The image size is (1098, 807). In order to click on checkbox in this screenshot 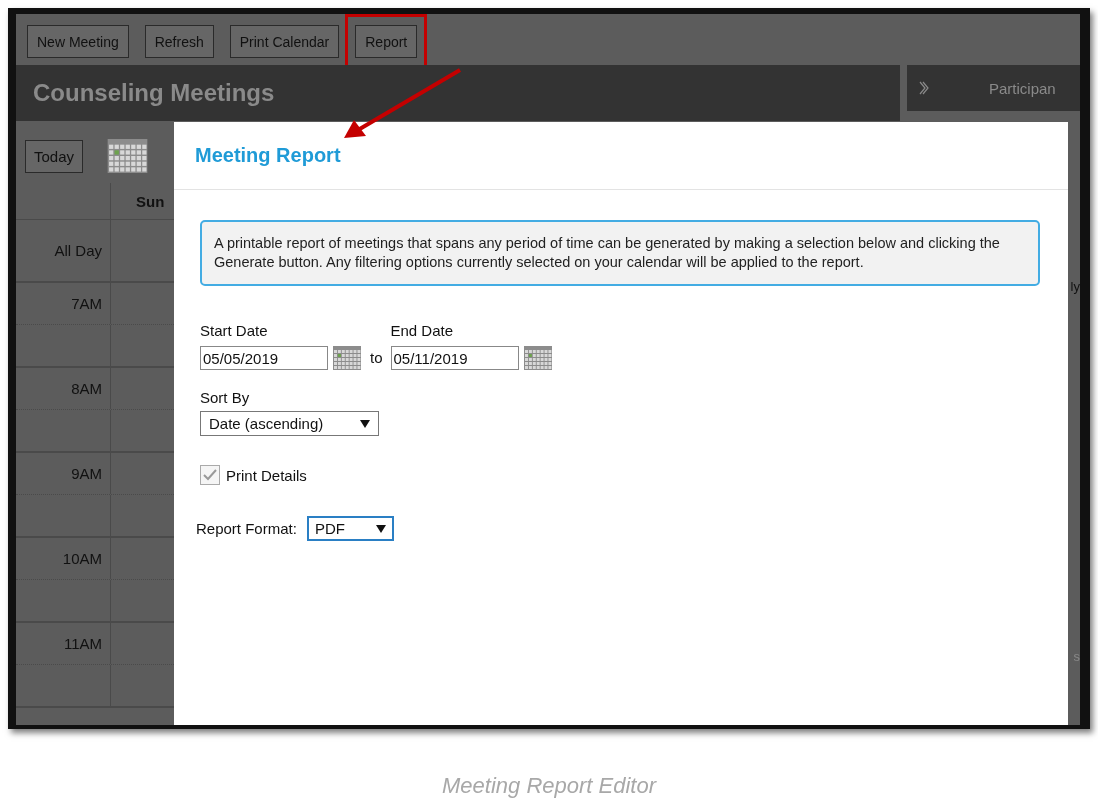, I will do `click(210, 475)`.